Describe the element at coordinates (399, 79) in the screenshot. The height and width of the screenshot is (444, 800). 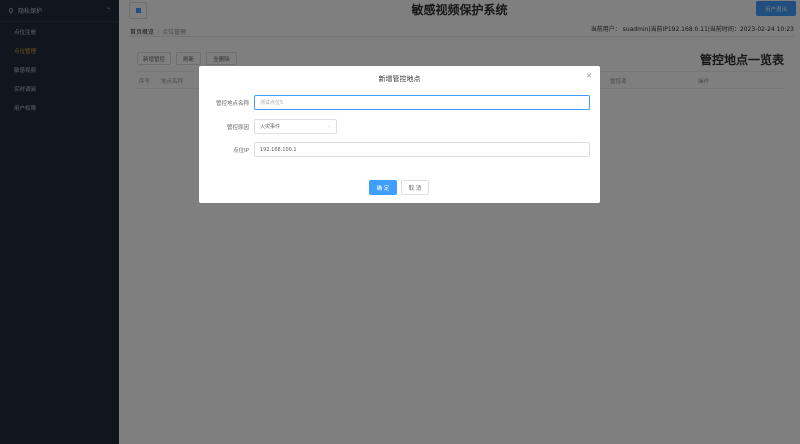
I see `dialog-title: 新增管控地点` at that location.